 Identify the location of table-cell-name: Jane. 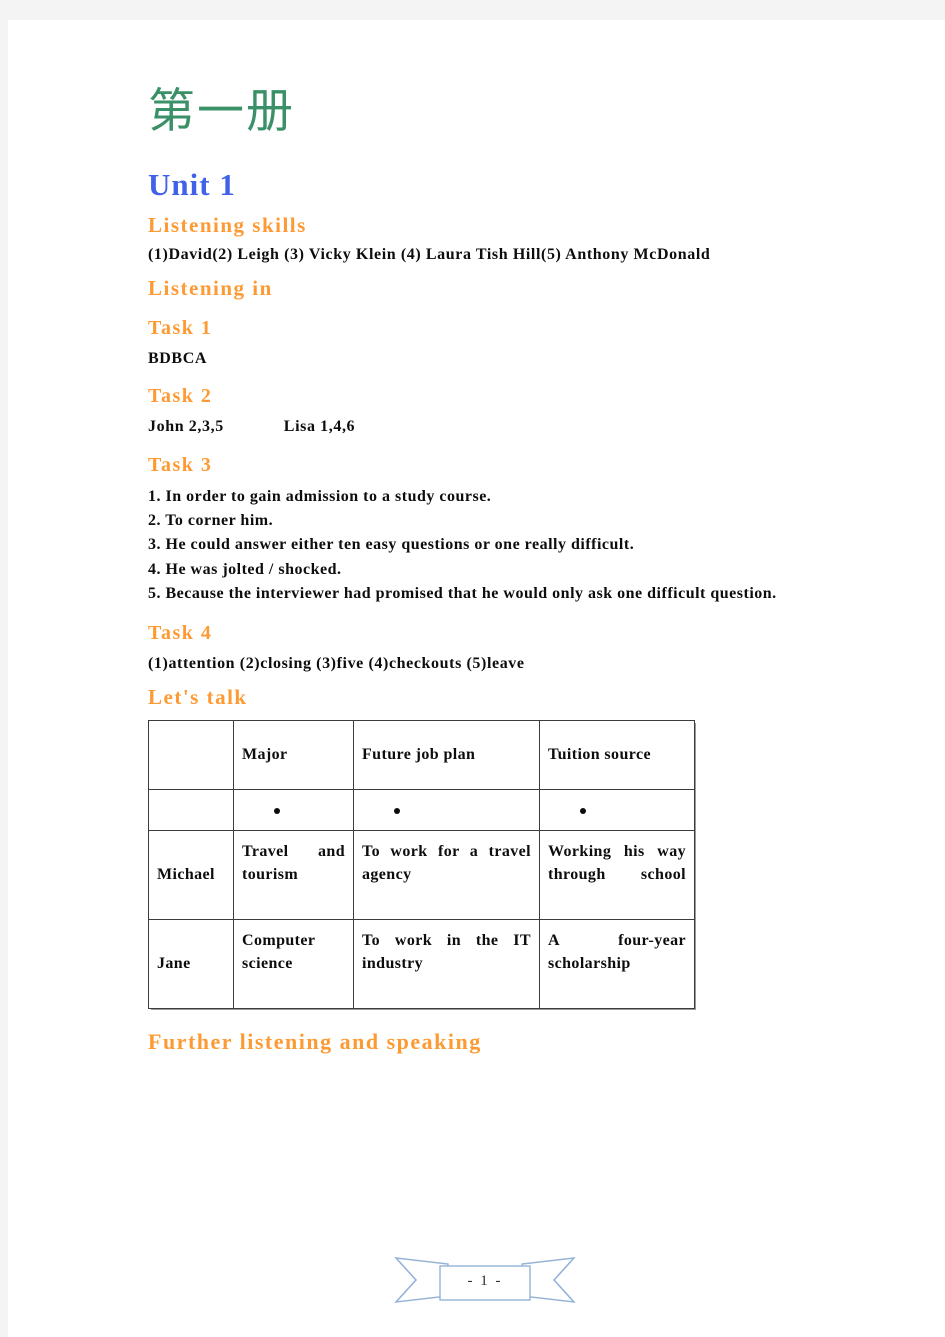
(191, 963).